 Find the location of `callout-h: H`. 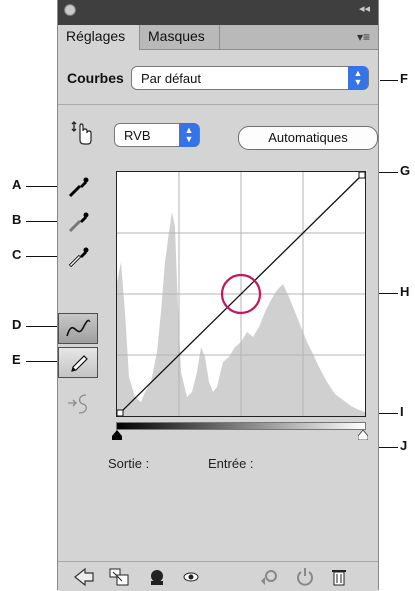

callout-h: H is located at coordinates (405, 291).